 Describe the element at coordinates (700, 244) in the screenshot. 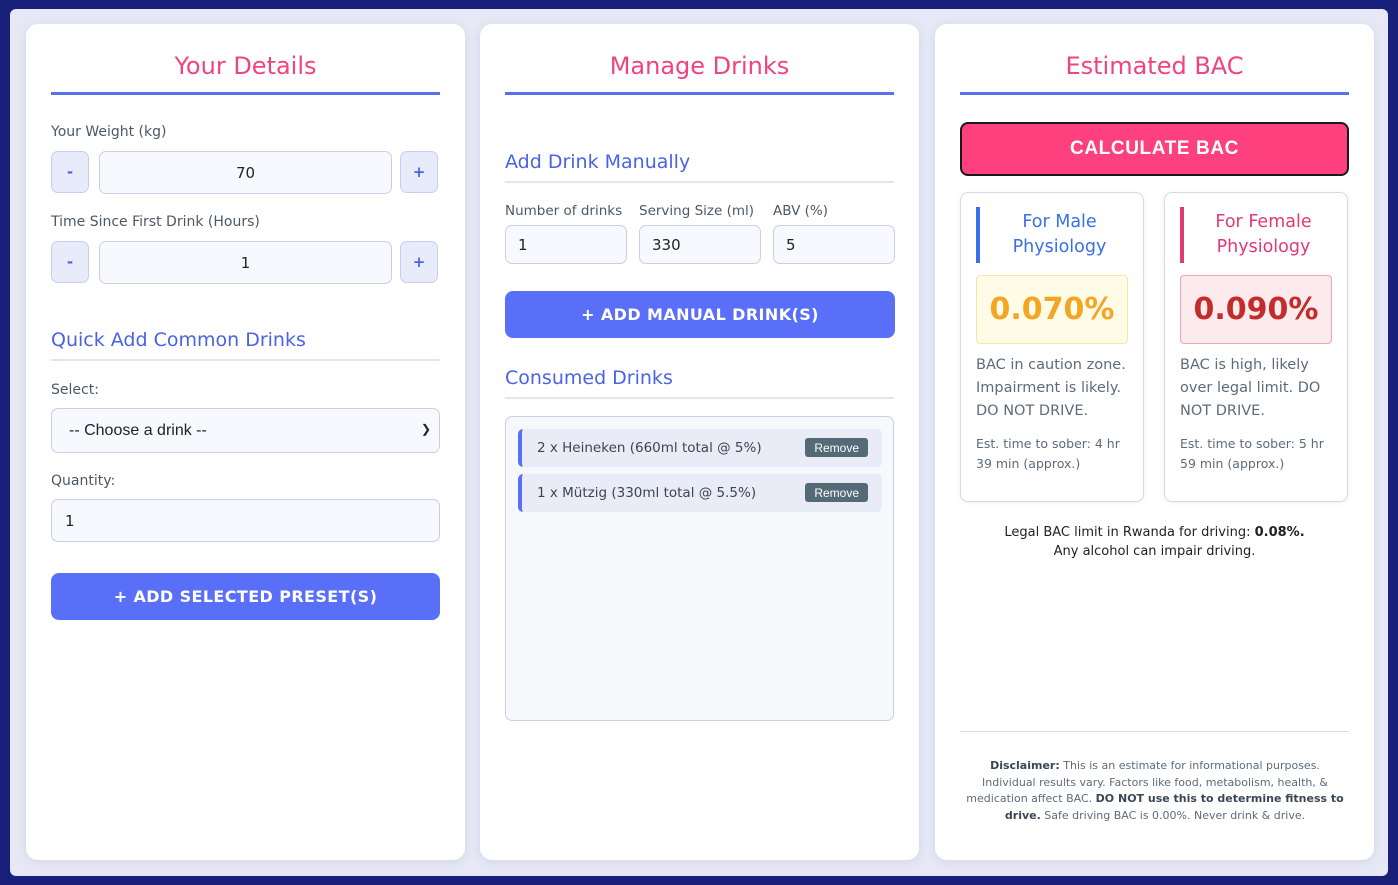

I see `size-input: 330` at that location.